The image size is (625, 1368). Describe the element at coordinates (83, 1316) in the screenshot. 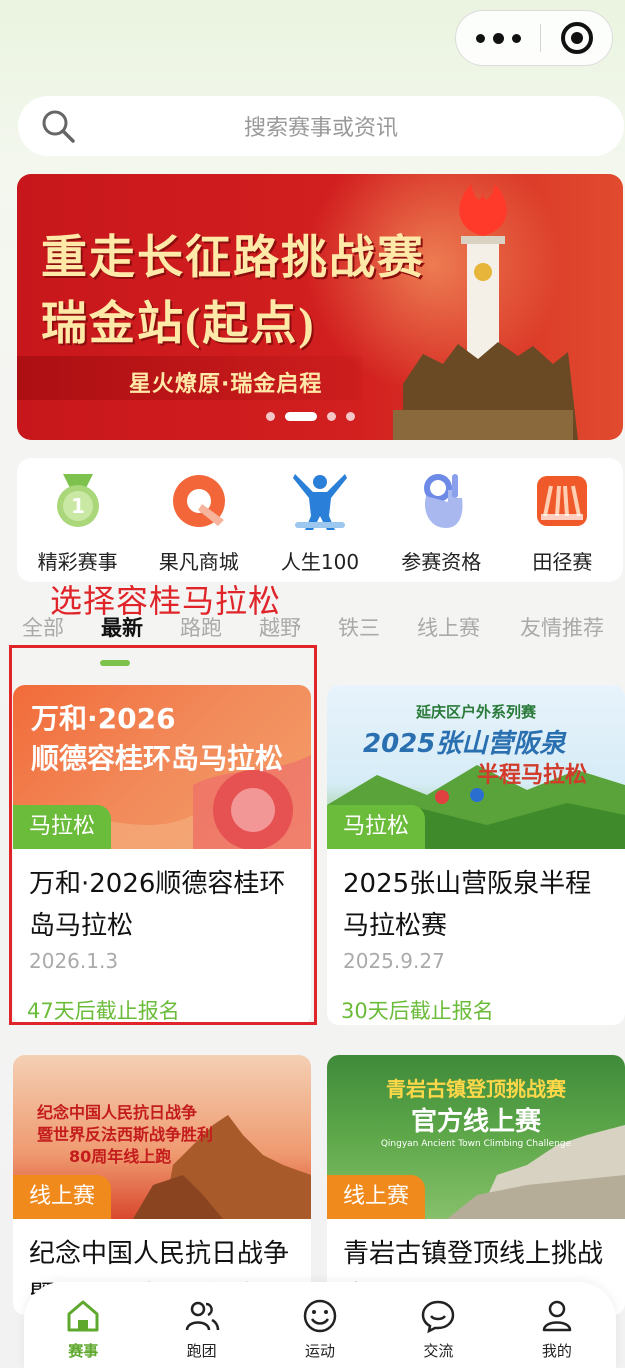

I see `home-icon` at that location.